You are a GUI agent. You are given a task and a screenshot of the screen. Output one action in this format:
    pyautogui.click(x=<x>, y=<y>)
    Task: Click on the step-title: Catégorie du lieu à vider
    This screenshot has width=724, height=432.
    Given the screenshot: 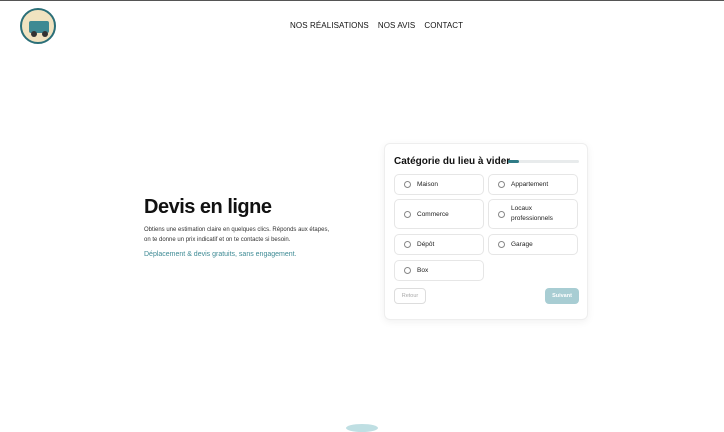 What is the action you would take?
    pyautogui.click(x=452, y=161)
    